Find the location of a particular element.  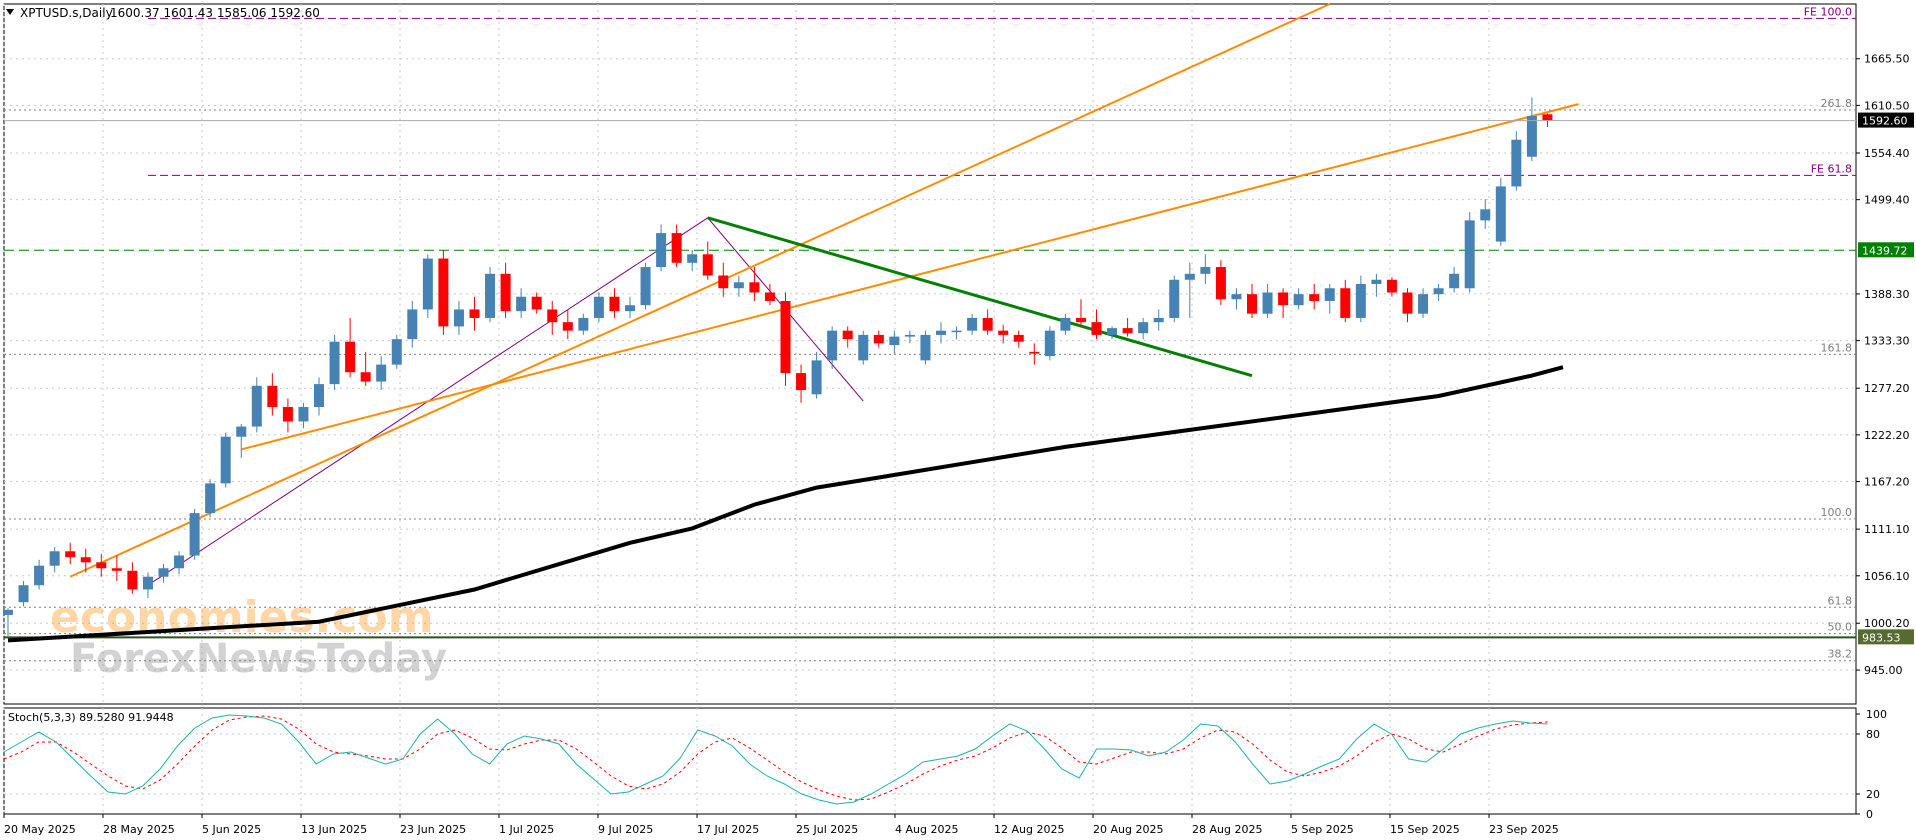

date-tick-label: 23 Jun 2025 is located at coordinates (433, 829).